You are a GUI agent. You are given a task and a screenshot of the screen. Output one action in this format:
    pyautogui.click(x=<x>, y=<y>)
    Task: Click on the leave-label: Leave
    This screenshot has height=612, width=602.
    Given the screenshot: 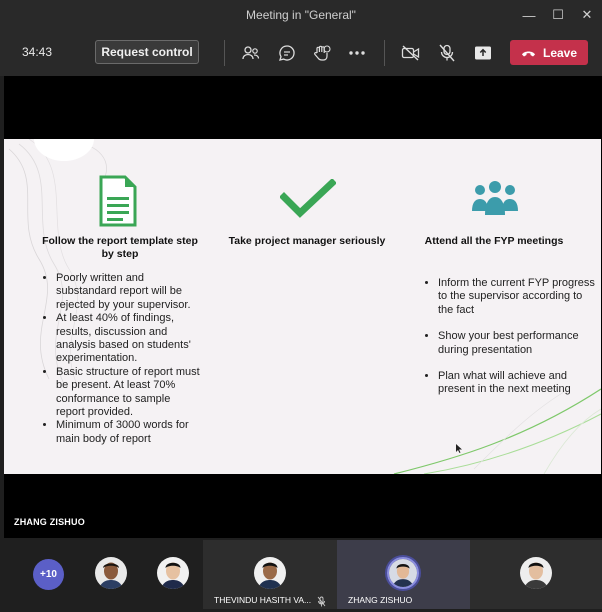 What is the action you would take?
    pyautogui.click(x=560, y=52)
    